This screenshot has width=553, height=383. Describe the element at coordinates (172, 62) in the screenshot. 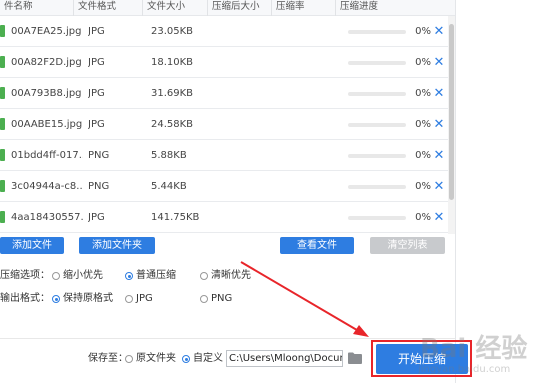

I see `file-size: 18.10KB` at that location.